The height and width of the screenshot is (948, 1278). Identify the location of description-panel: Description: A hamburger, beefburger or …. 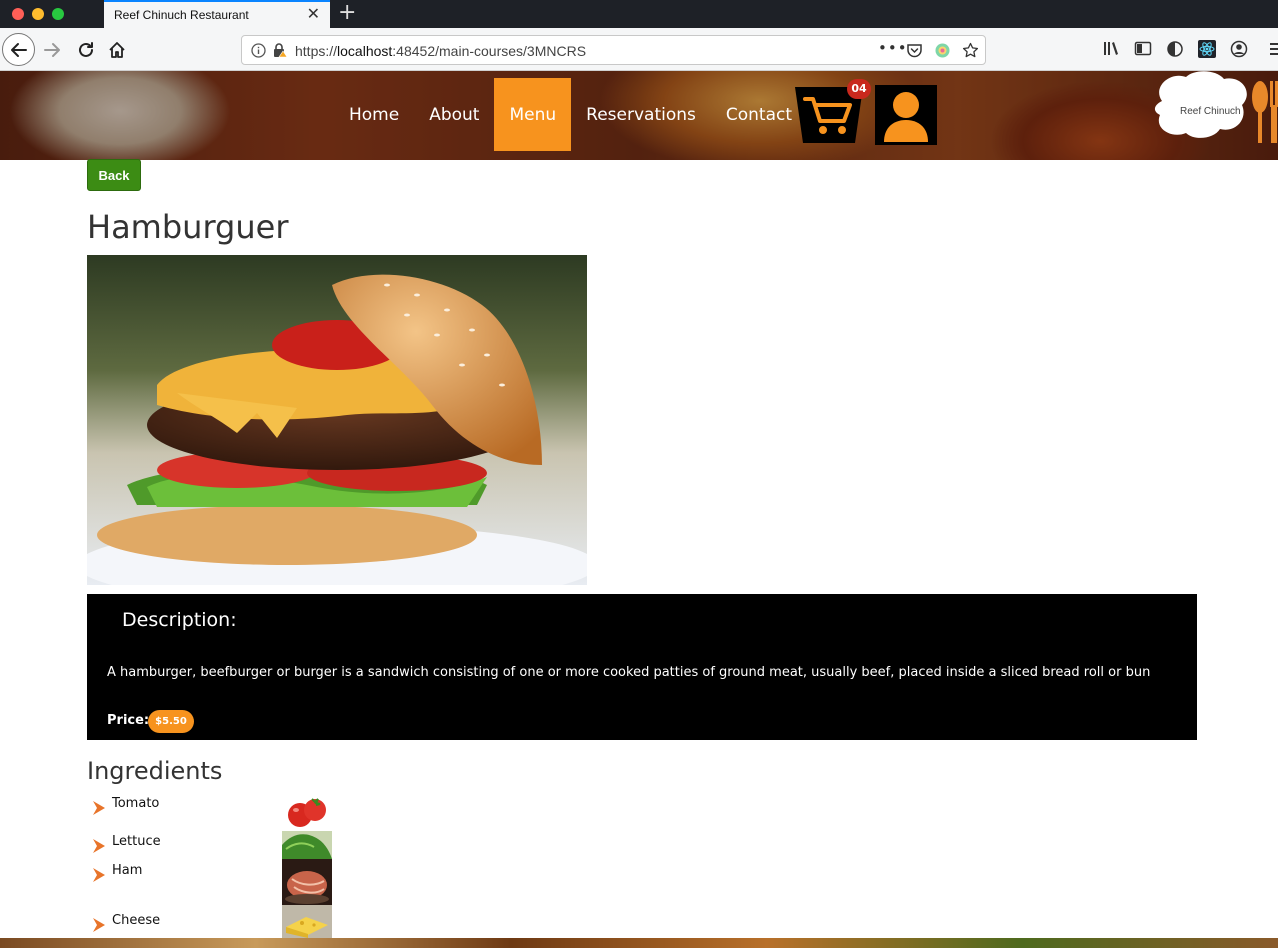
(642, 667).